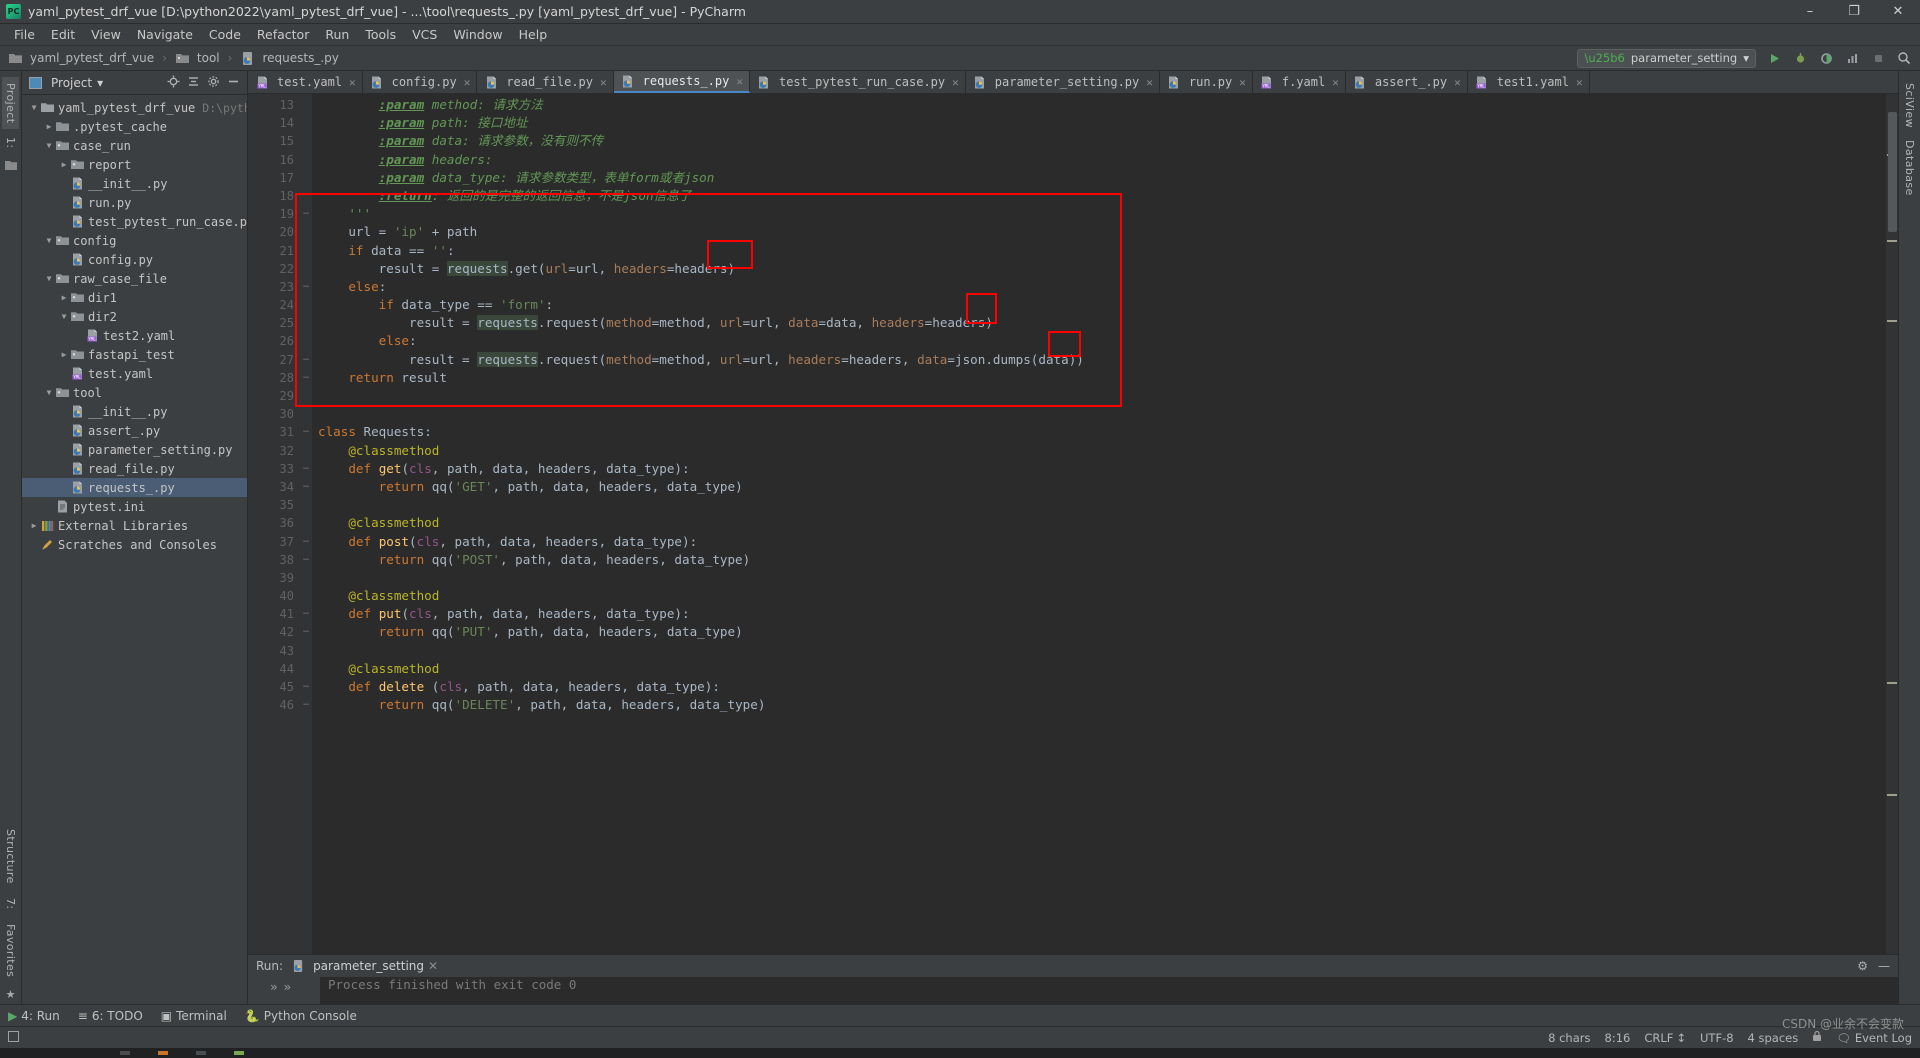 The height and width of the screenshot is (1058, 1920). I want to click on maximize-button: ❐, so click(1854, 11).